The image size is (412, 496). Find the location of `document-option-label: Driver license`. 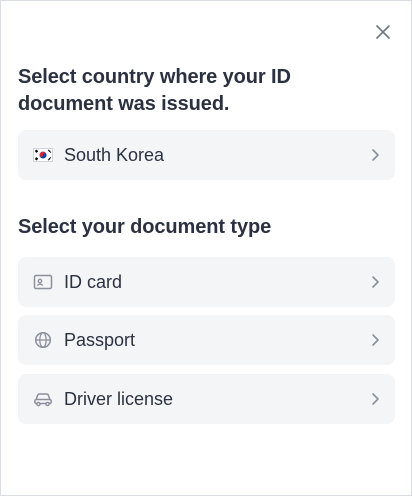

document-option-label: Driver license is located at coordinates (119, 398).